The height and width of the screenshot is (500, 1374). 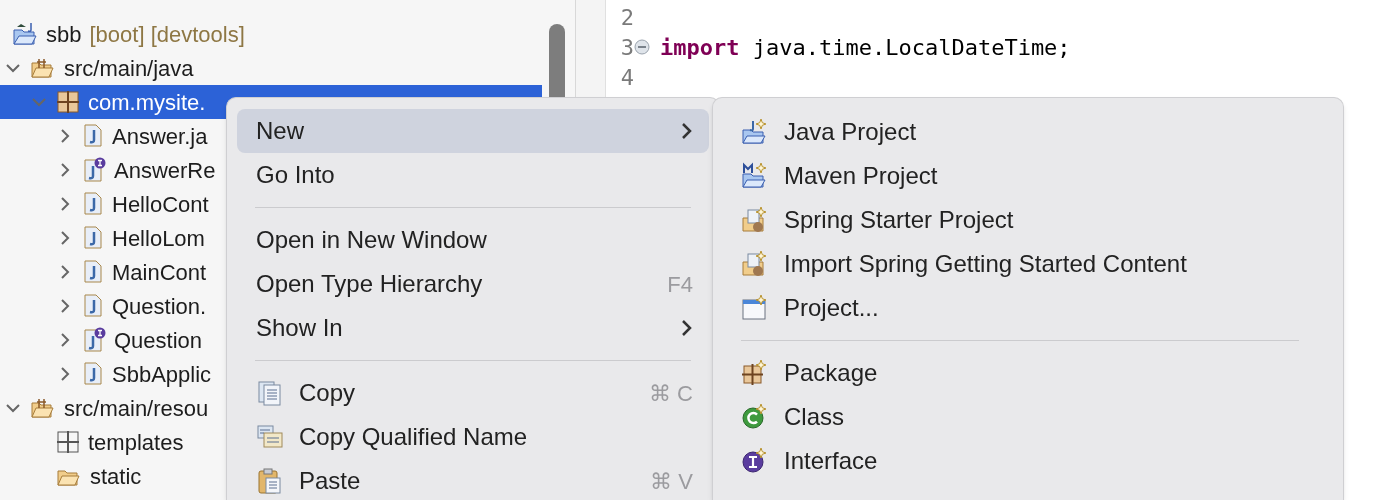 I want to click on shortcut-text: ⌘ C, so click(x=671, y=393).